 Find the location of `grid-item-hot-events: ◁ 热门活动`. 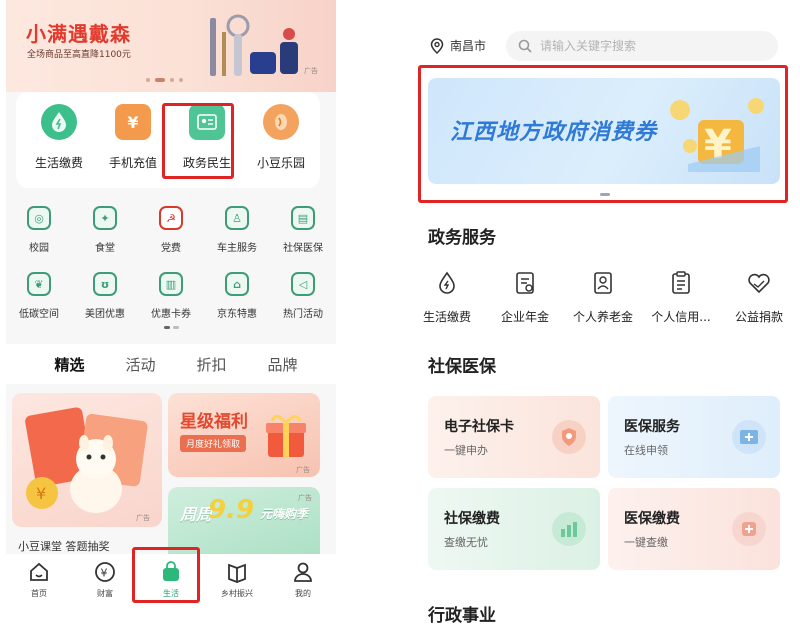

grid-item-hot-events: ◁ 热门活动 is located at coordinates (303, 296).